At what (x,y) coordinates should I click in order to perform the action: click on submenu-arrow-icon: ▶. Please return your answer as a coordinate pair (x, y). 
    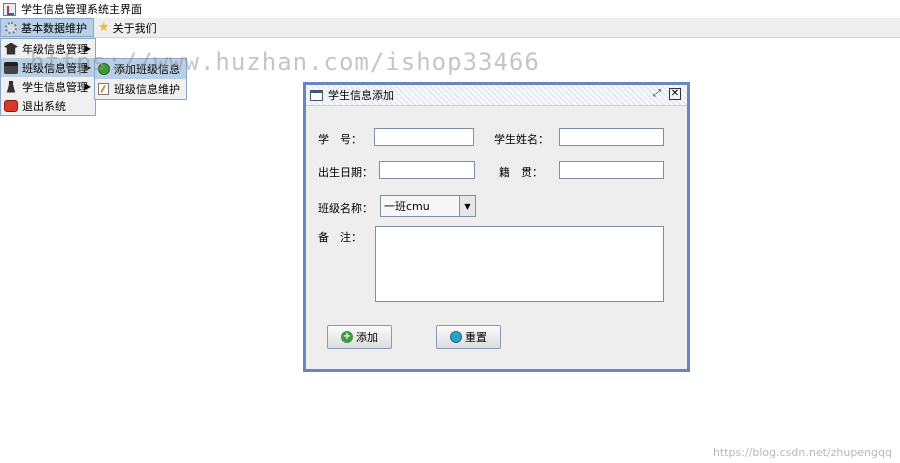
    Looking at the image, I should click on (87, 86).